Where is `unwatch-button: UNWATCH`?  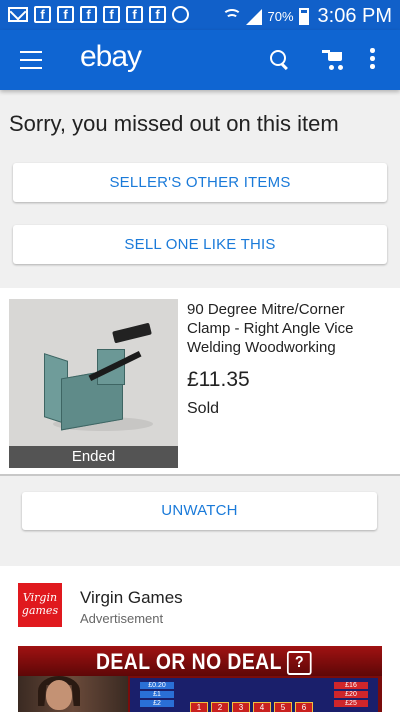
unwatch-button: UNWATCH is located at coordinates (199, 511).